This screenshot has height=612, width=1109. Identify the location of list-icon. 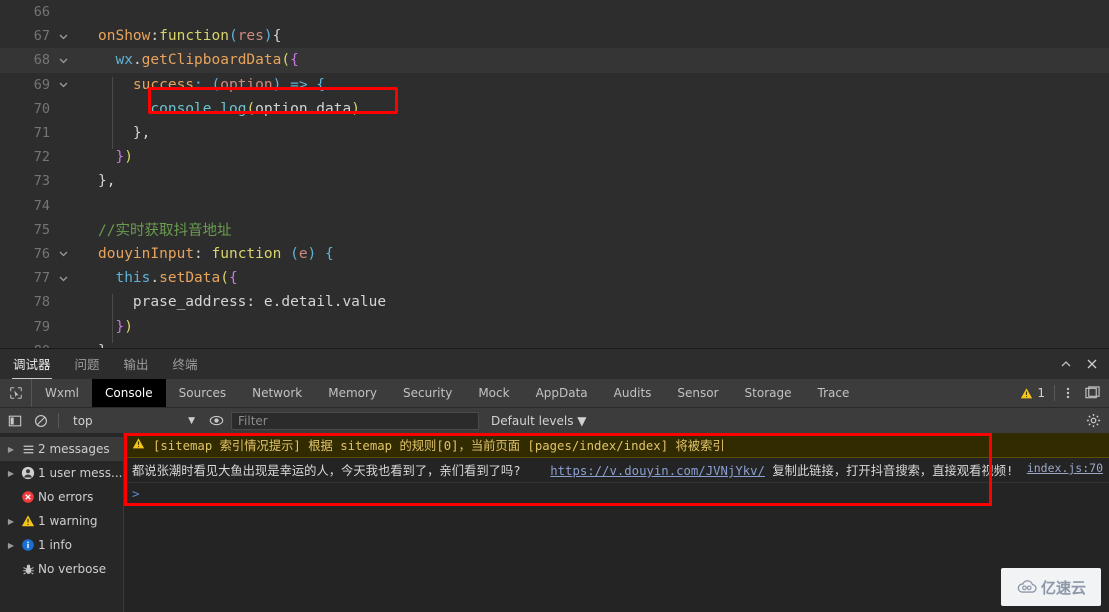
(28, 449).